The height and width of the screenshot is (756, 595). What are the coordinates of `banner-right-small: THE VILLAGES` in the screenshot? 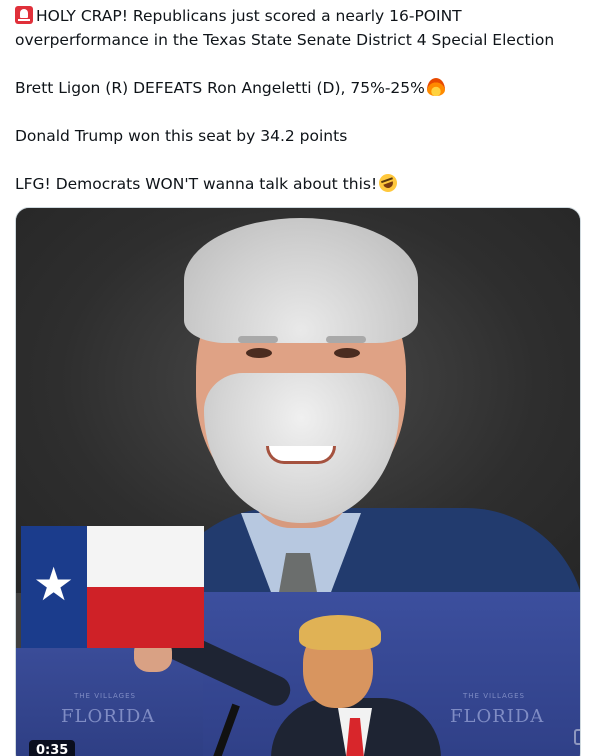 It's located at (494, 696).